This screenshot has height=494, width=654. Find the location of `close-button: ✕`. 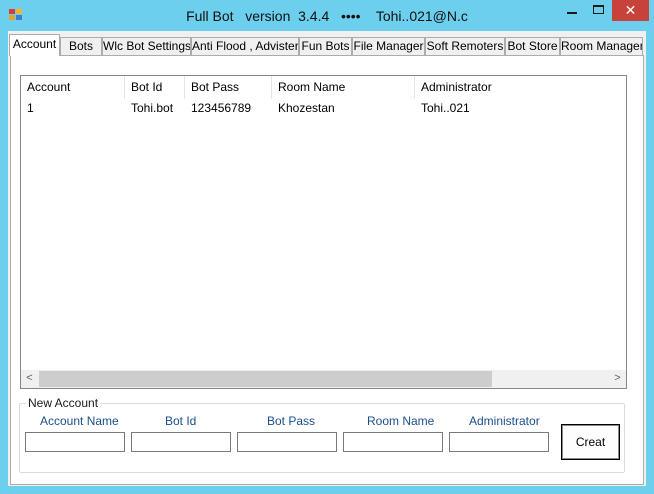

close-button: ✕ is located at coordinates (630, 10).